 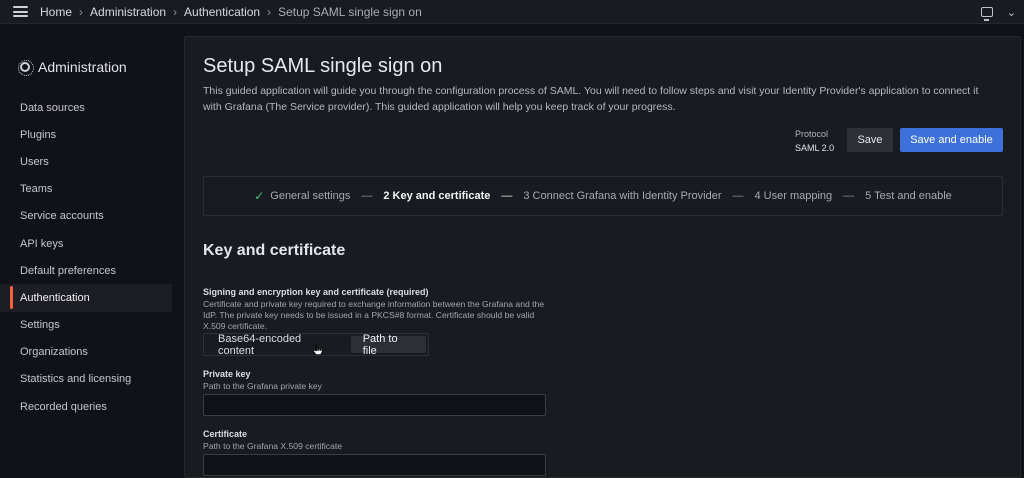 I want to click on gear-icon, so click(x=26, y=68).